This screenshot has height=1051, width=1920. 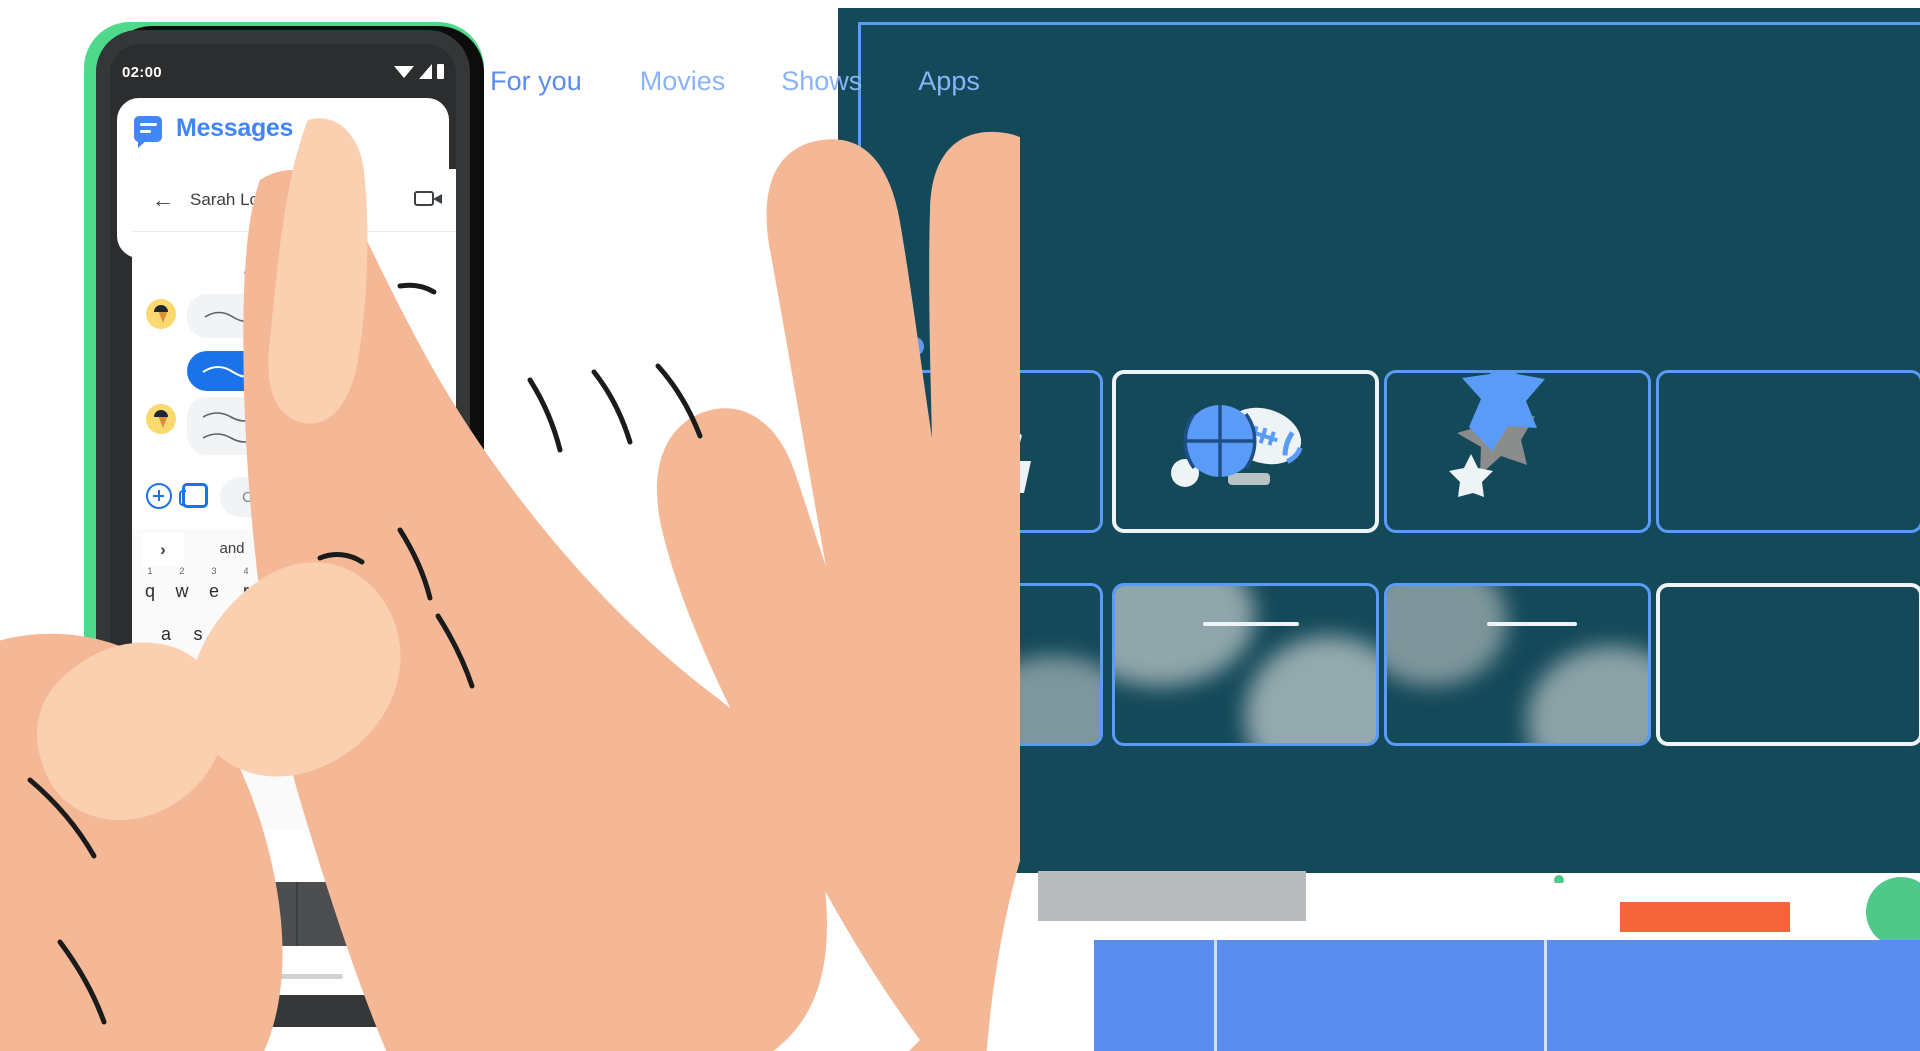 I want to click on tab-apps: Apps, so click(x=949, y=81).